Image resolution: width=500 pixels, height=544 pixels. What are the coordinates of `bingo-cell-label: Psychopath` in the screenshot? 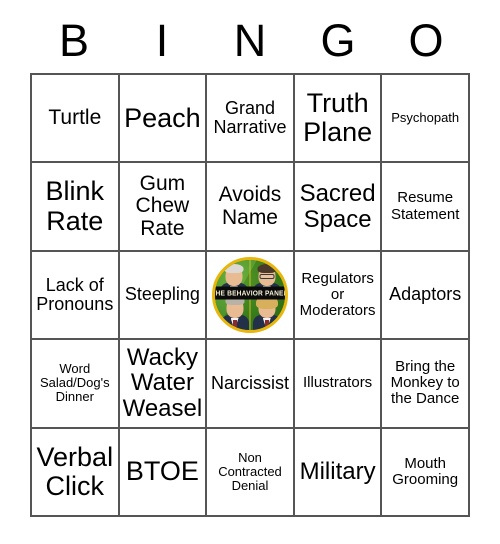 It's located at (425, 118).